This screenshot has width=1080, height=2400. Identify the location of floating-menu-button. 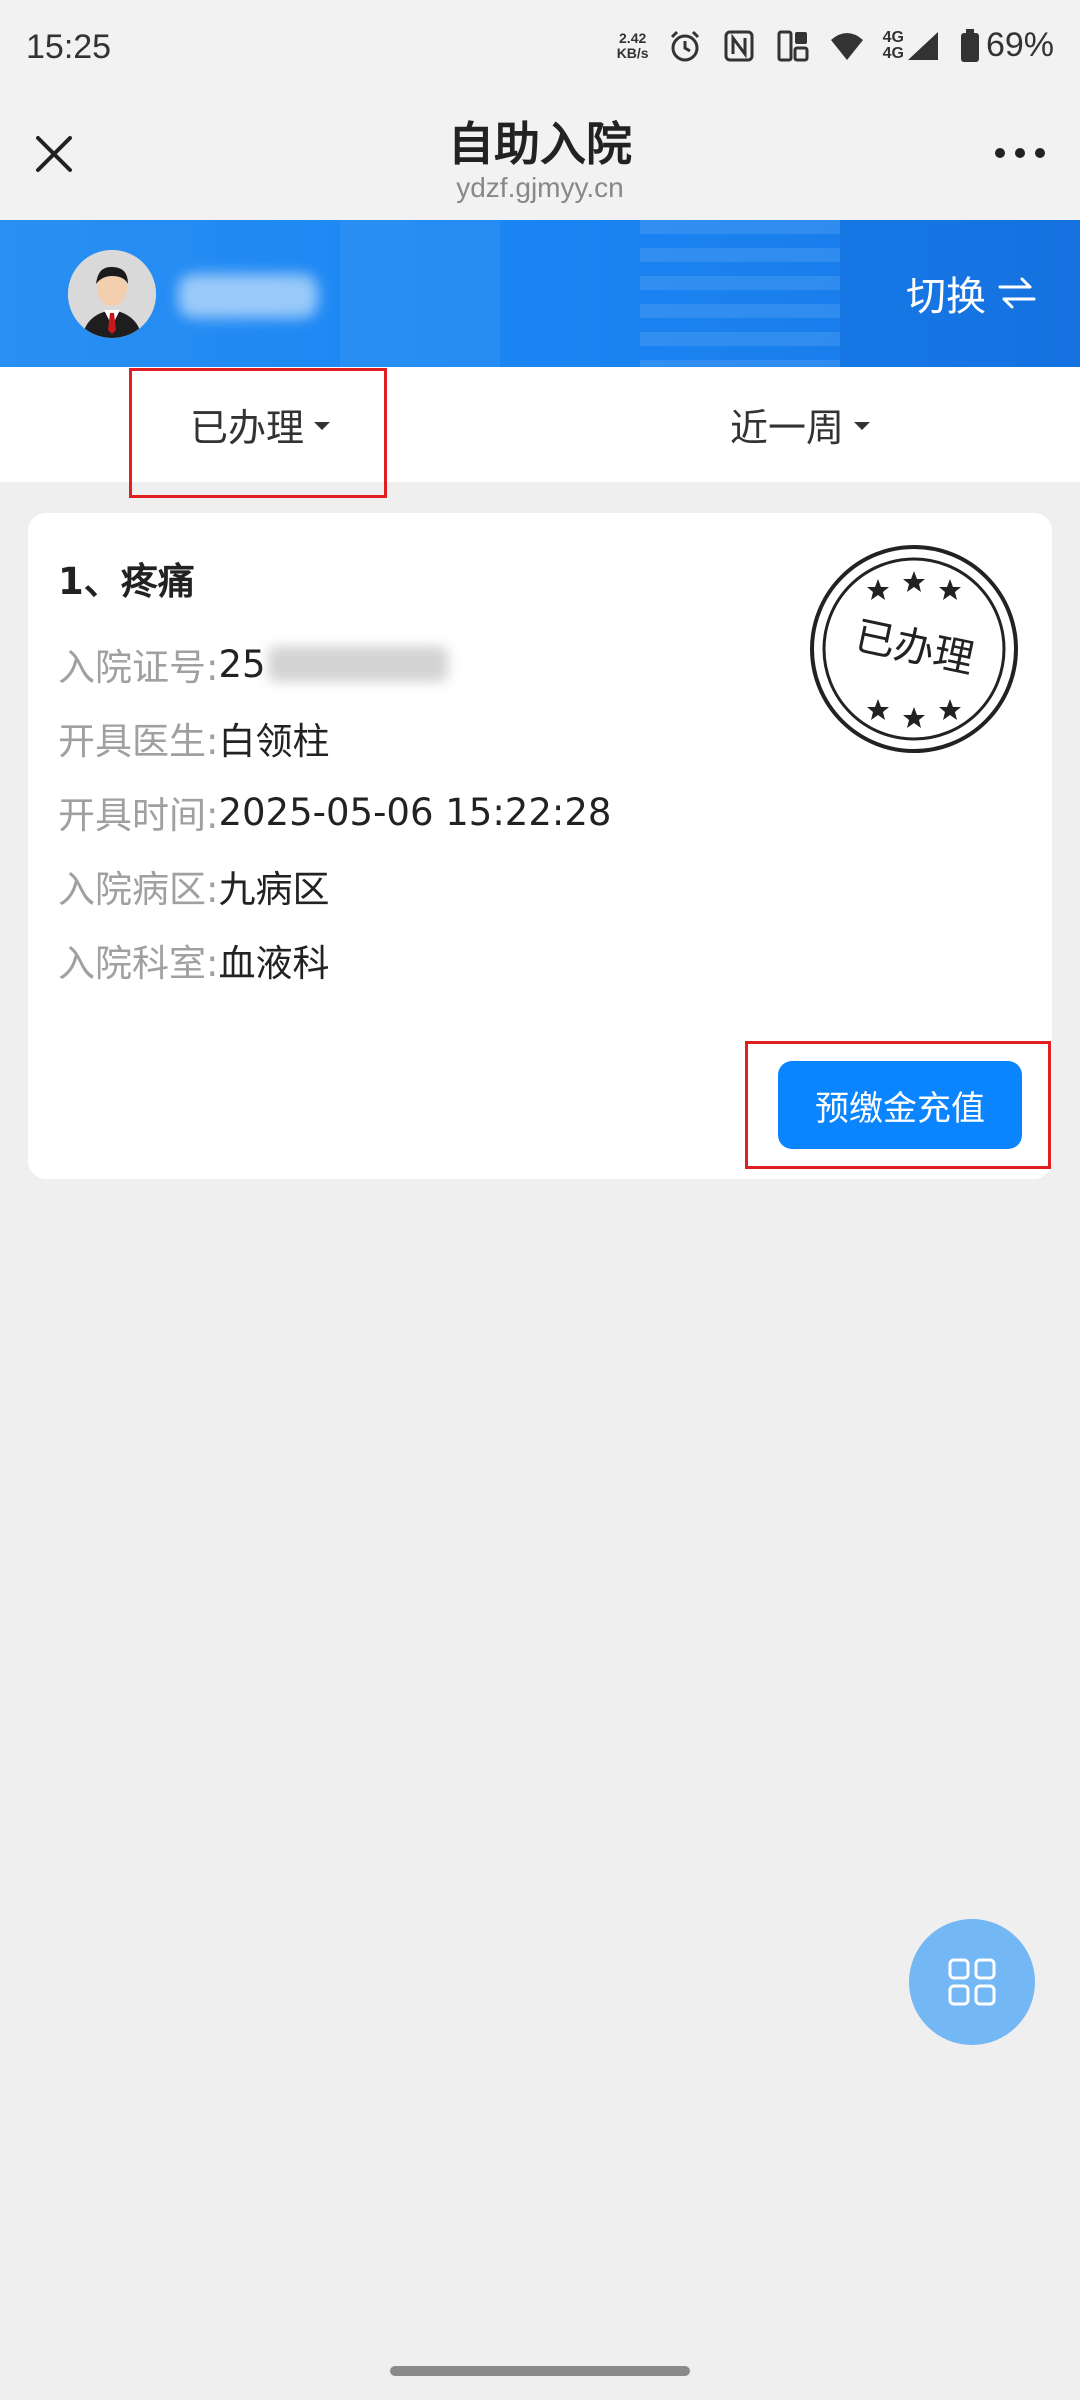
(972, 1982).